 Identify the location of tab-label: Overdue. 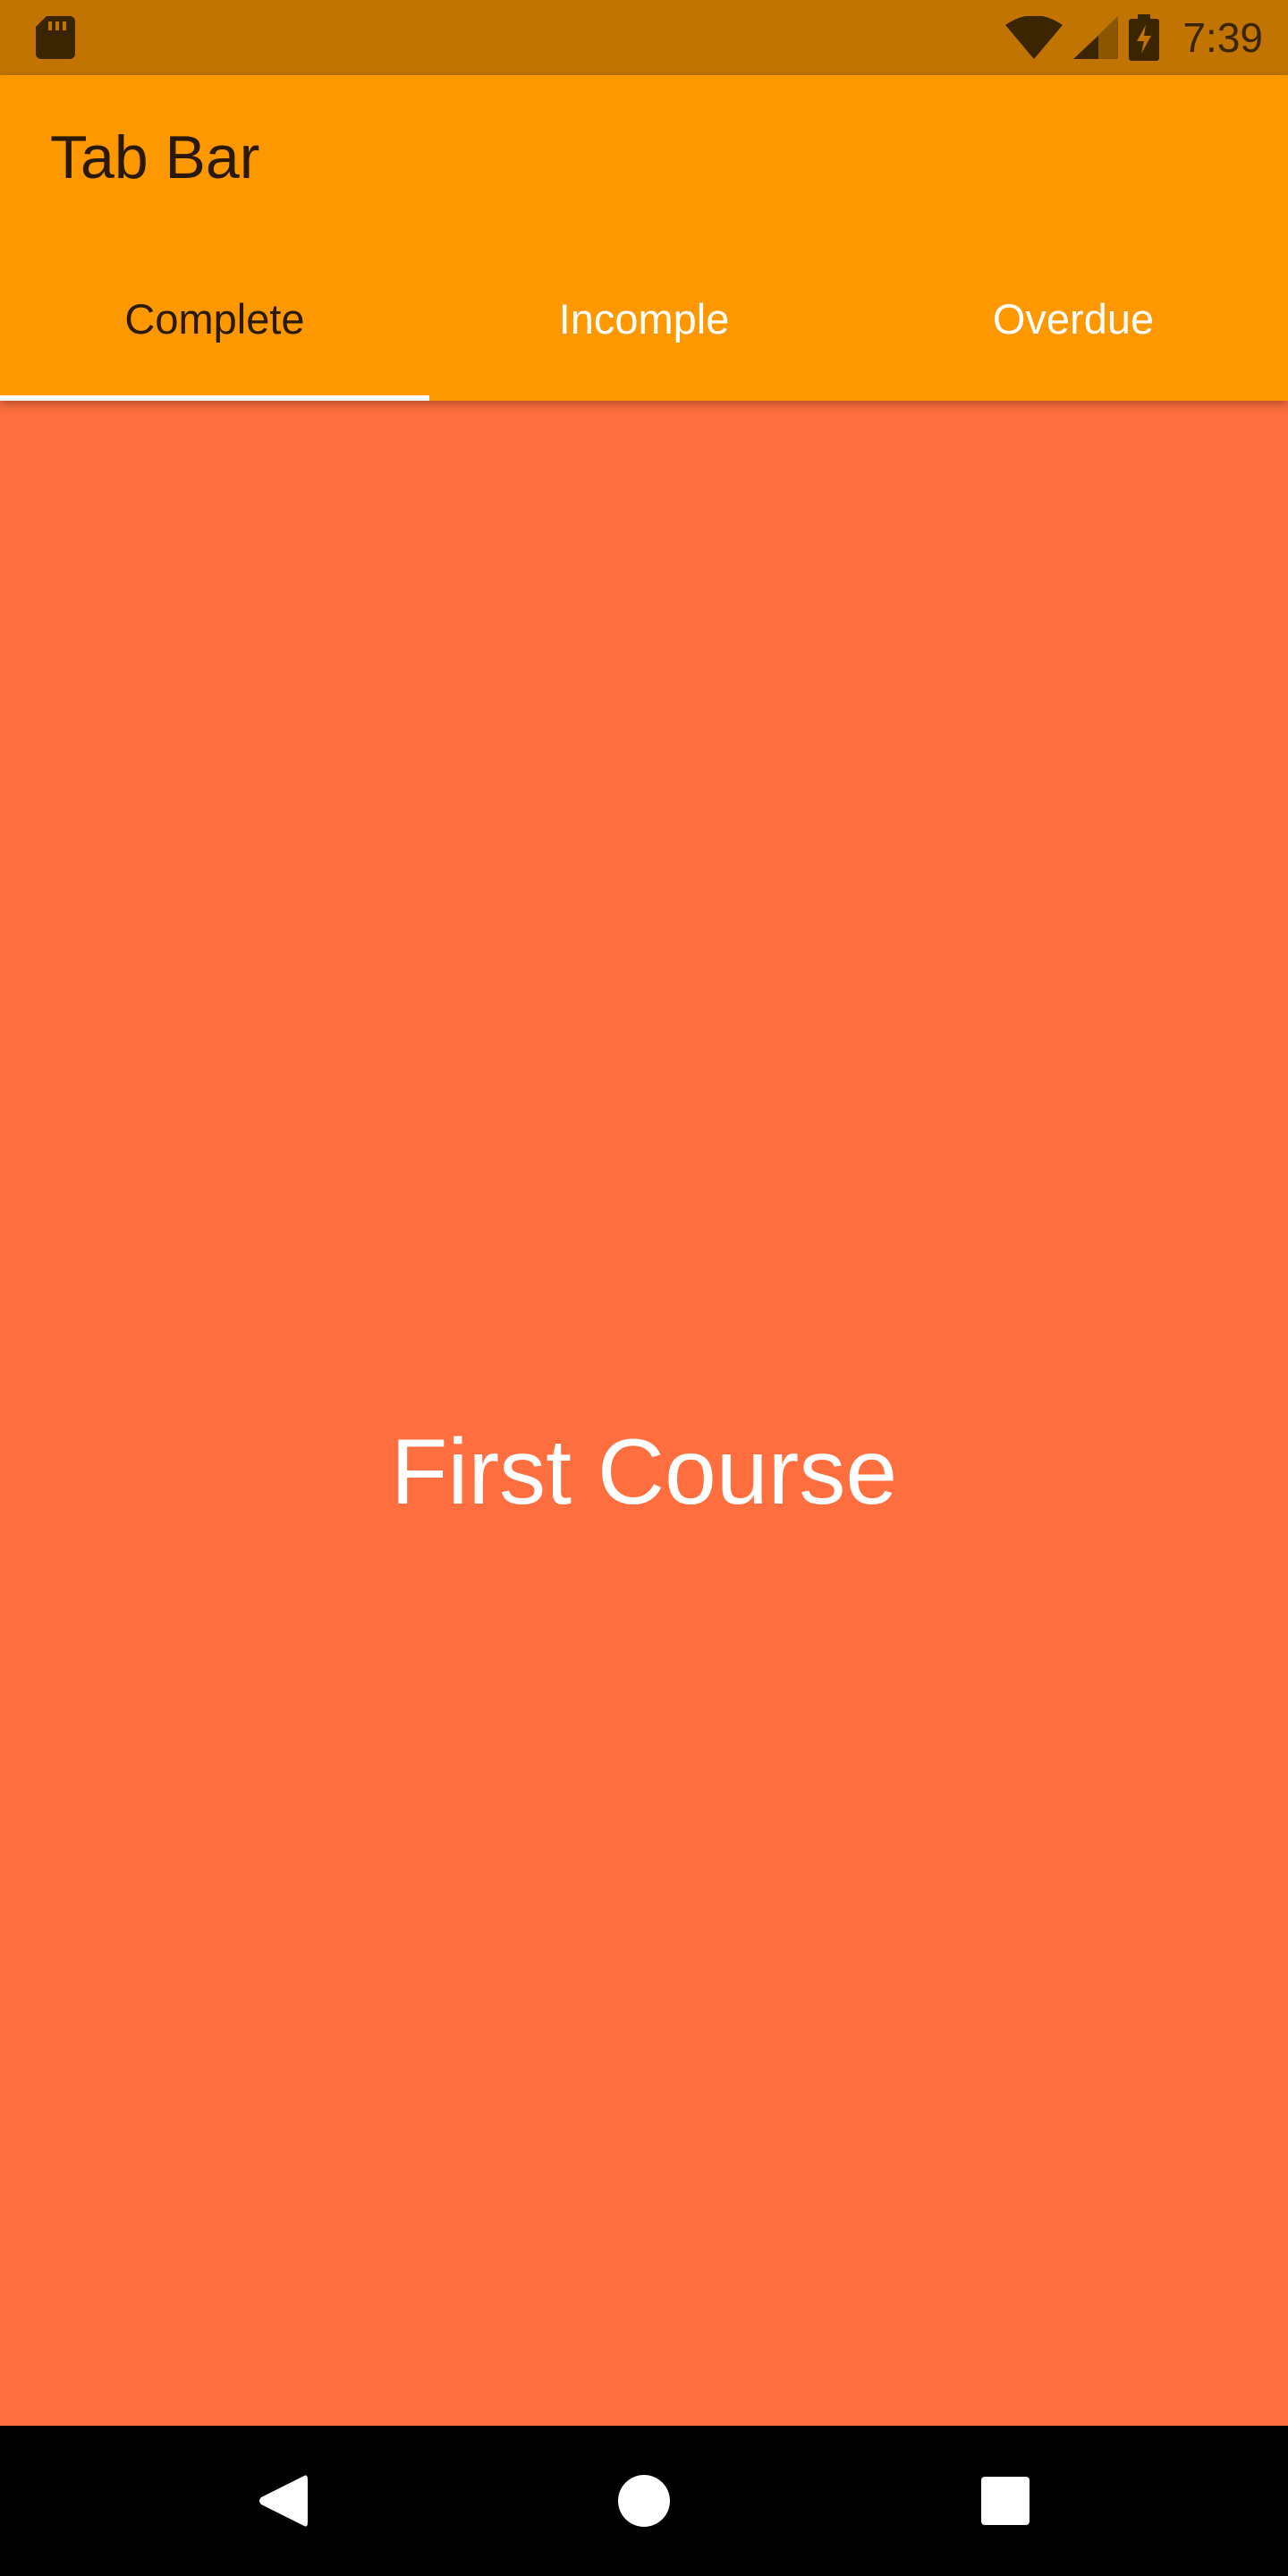
(1073, 318).